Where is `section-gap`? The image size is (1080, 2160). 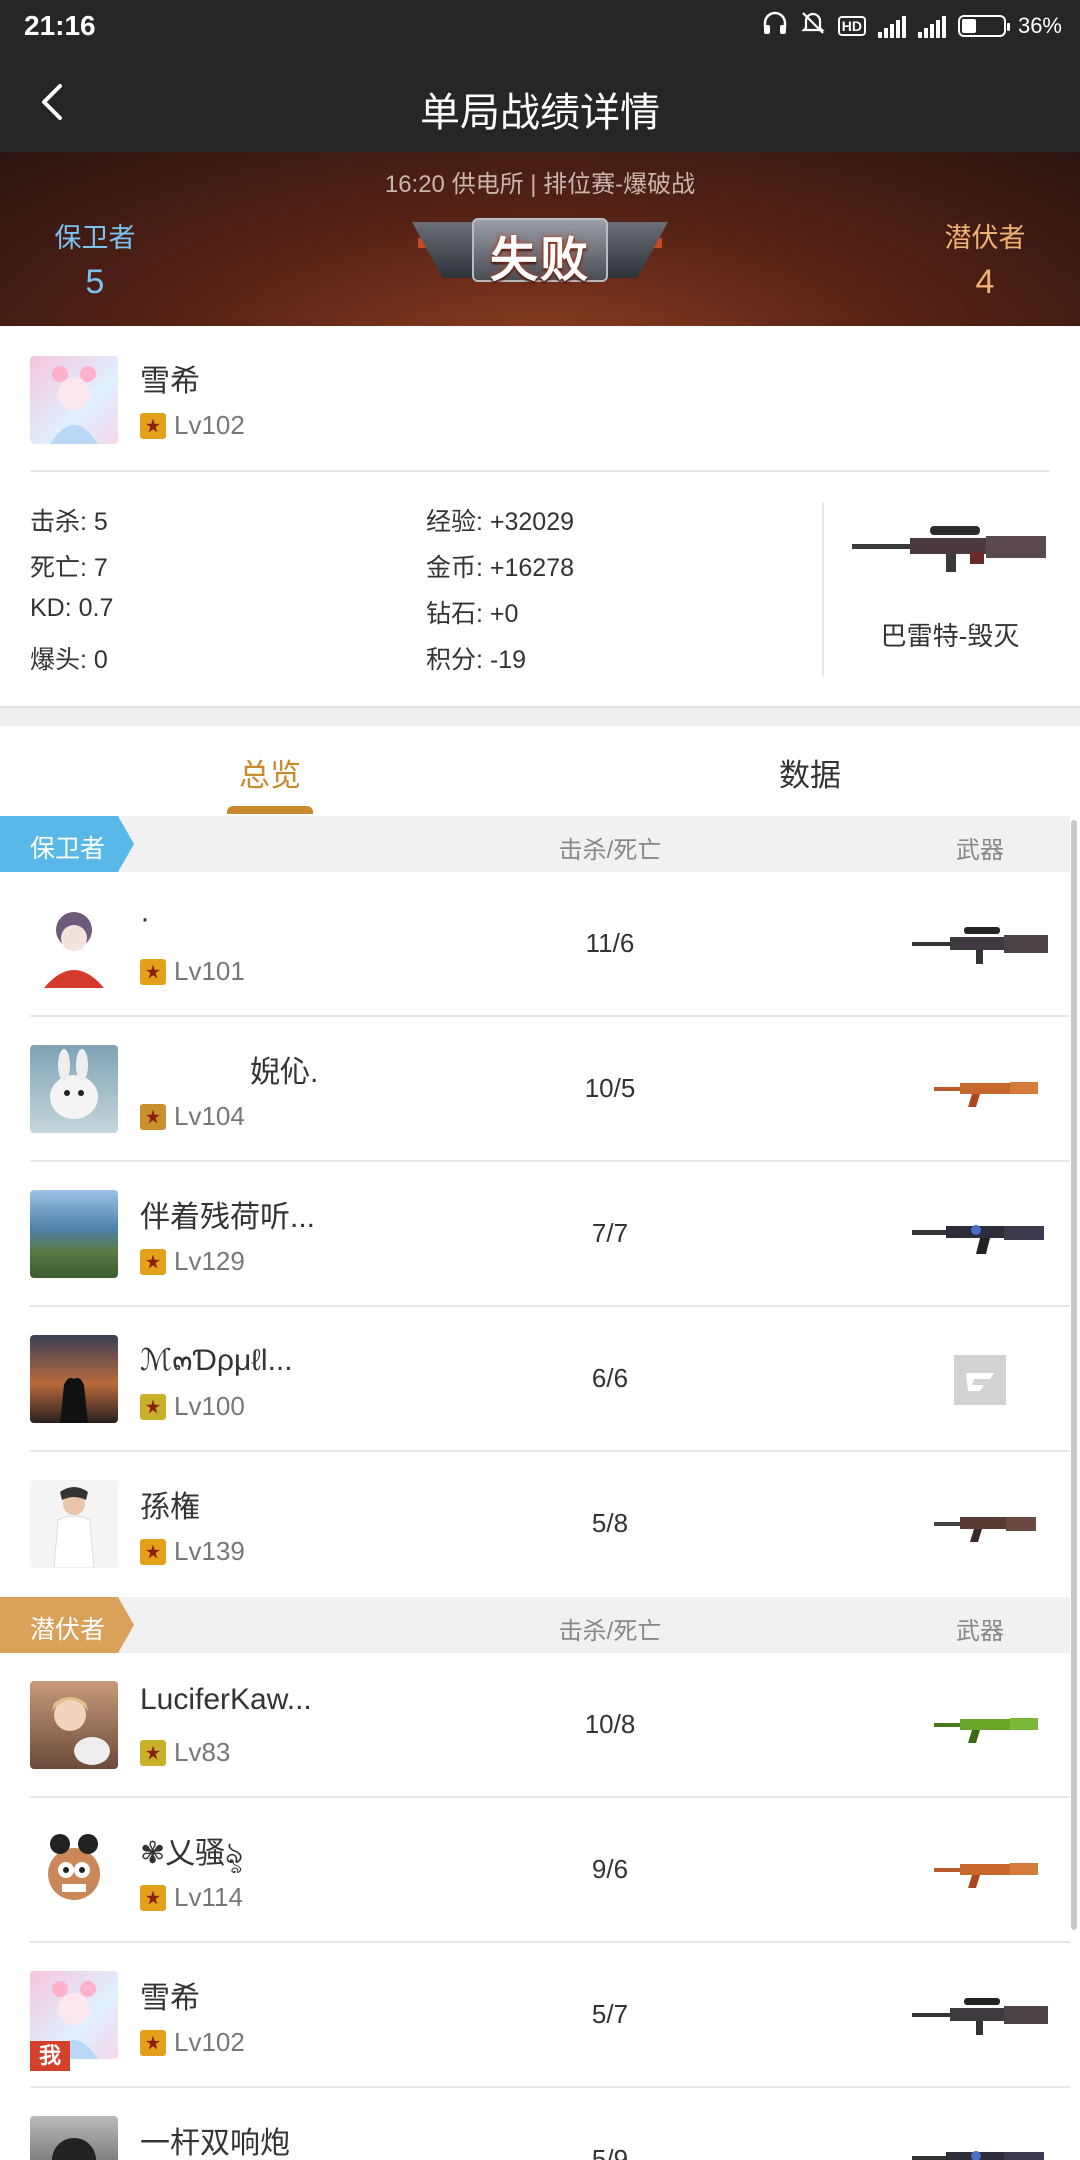
section-gap is located at coordinates (540, 716).